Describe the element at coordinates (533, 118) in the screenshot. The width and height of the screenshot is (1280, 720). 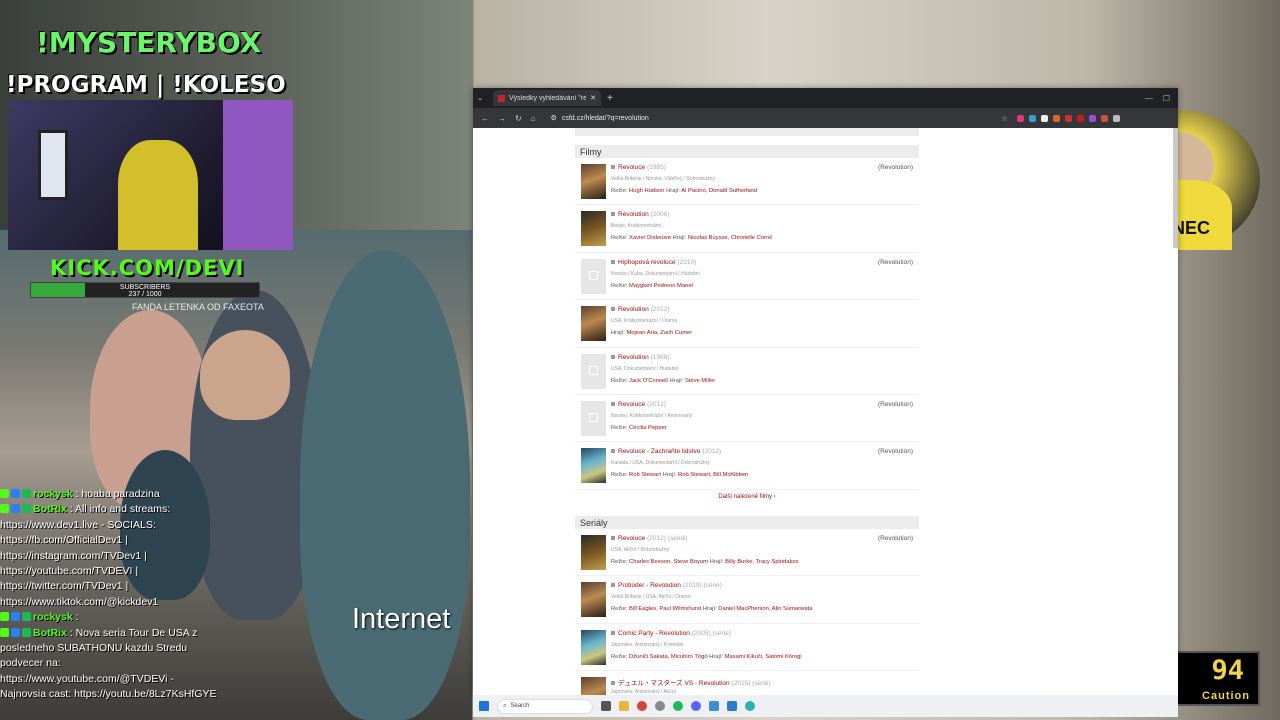
I see `home-icon: ⌂` at that location.